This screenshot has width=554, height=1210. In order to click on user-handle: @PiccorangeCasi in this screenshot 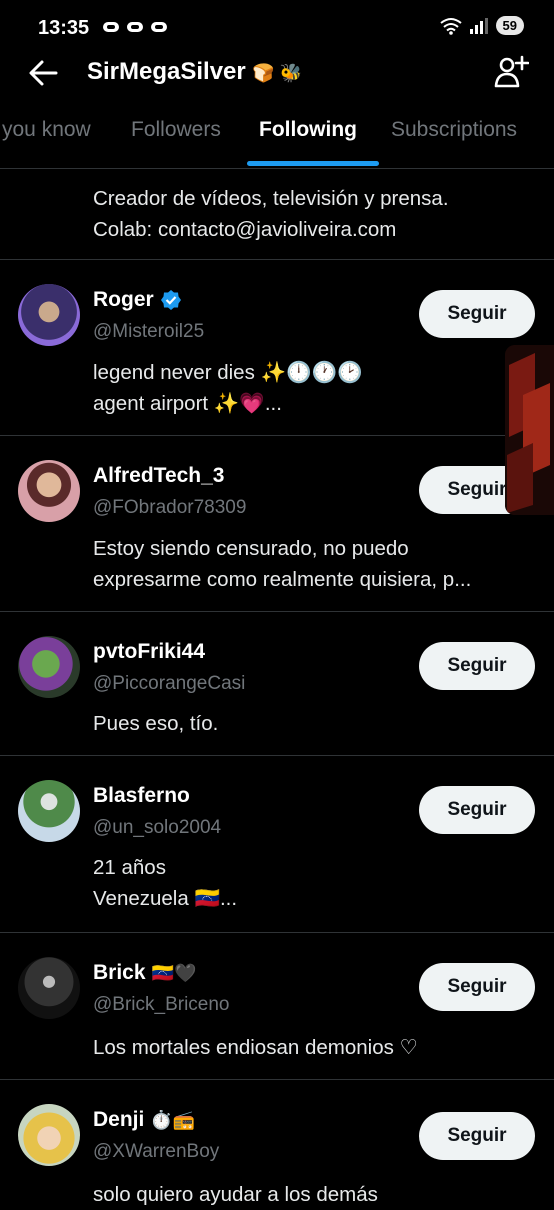, I will do `click(169, 683)`.